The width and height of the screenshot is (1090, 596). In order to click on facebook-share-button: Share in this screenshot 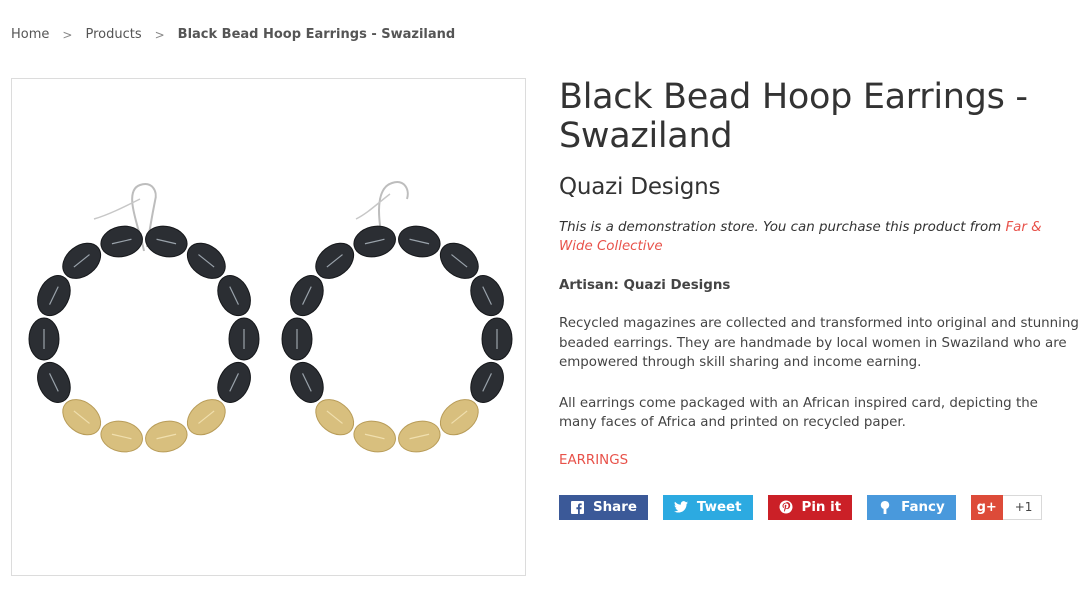, I will do `click(603, 507)`.